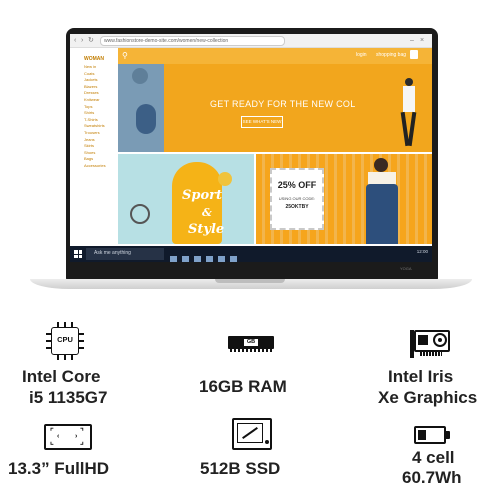  Describe the element at coordinates (433, 457) in the screenshot. I see `battery-spec-line1: 4 cell` at that location.